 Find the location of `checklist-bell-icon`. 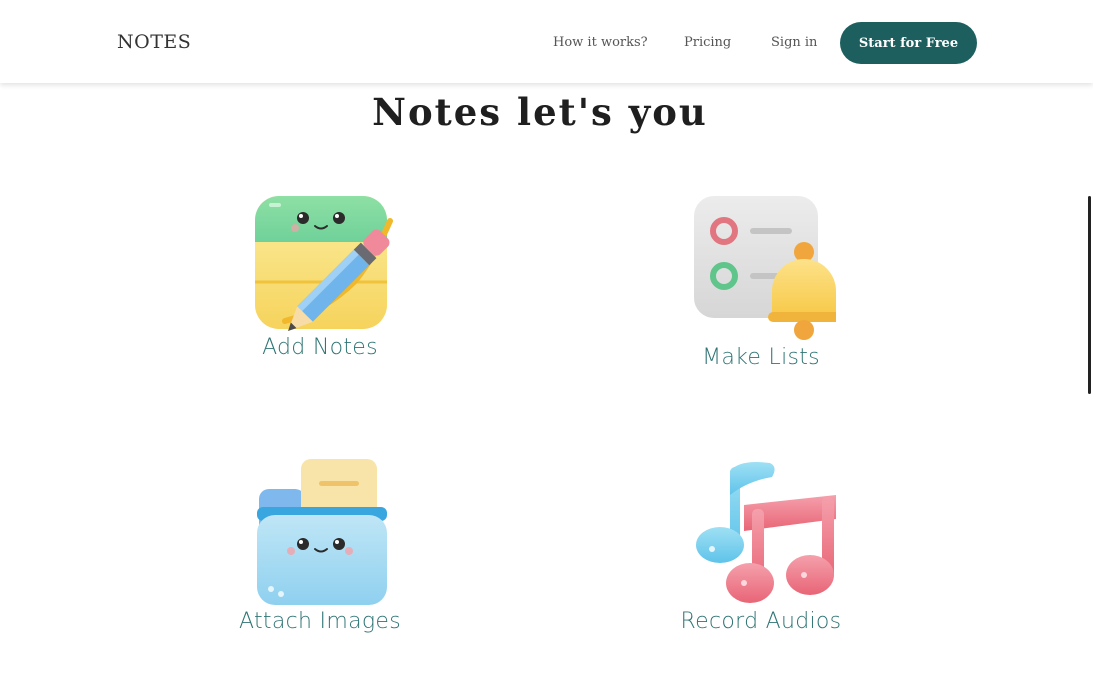

checklist-bell-icon is located at coordinates (765, 268).